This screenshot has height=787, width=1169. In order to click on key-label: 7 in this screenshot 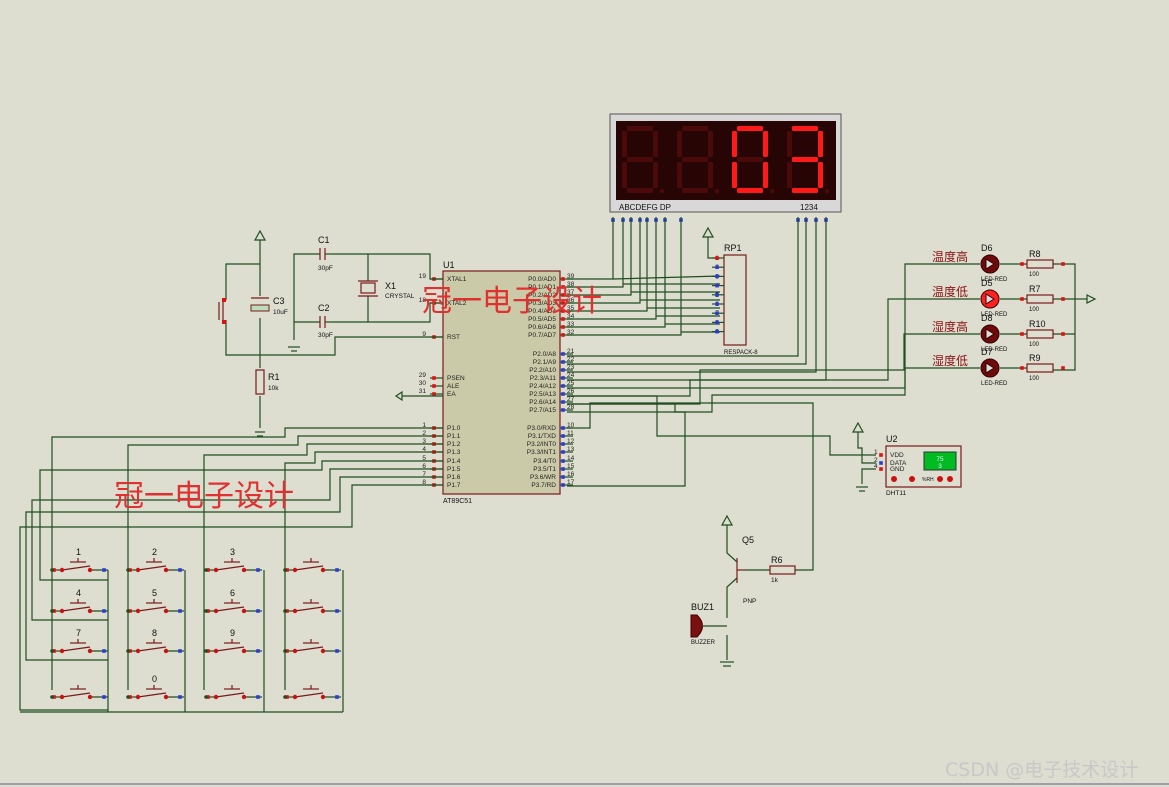, I will do `click(78, 633)`.